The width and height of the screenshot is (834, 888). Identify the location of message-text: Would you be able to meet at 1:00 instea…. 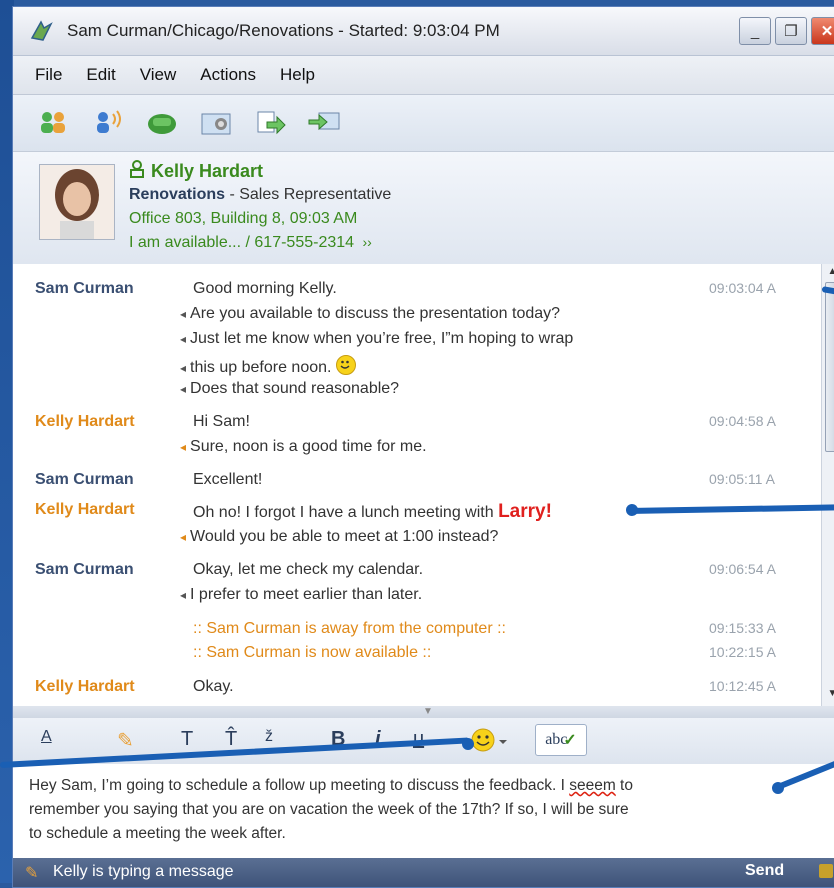
(339, 537).